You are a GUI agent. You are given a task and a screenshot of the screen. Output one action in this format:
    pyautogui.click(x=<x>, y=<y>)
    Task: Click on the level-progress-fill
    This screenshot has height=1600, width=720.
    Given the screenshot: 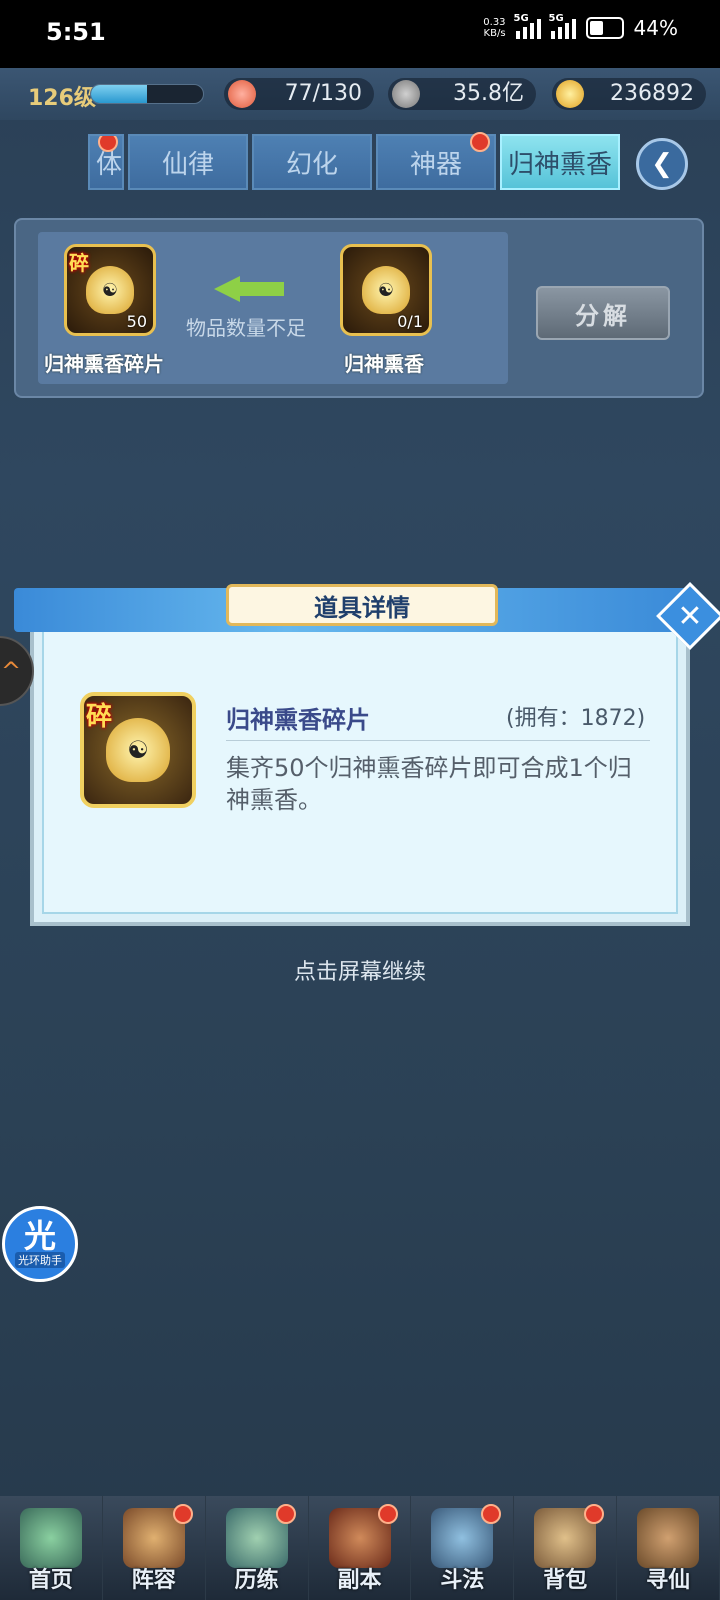 What is the action you would take?
    pyautogui.click(x=119, y=94)
    